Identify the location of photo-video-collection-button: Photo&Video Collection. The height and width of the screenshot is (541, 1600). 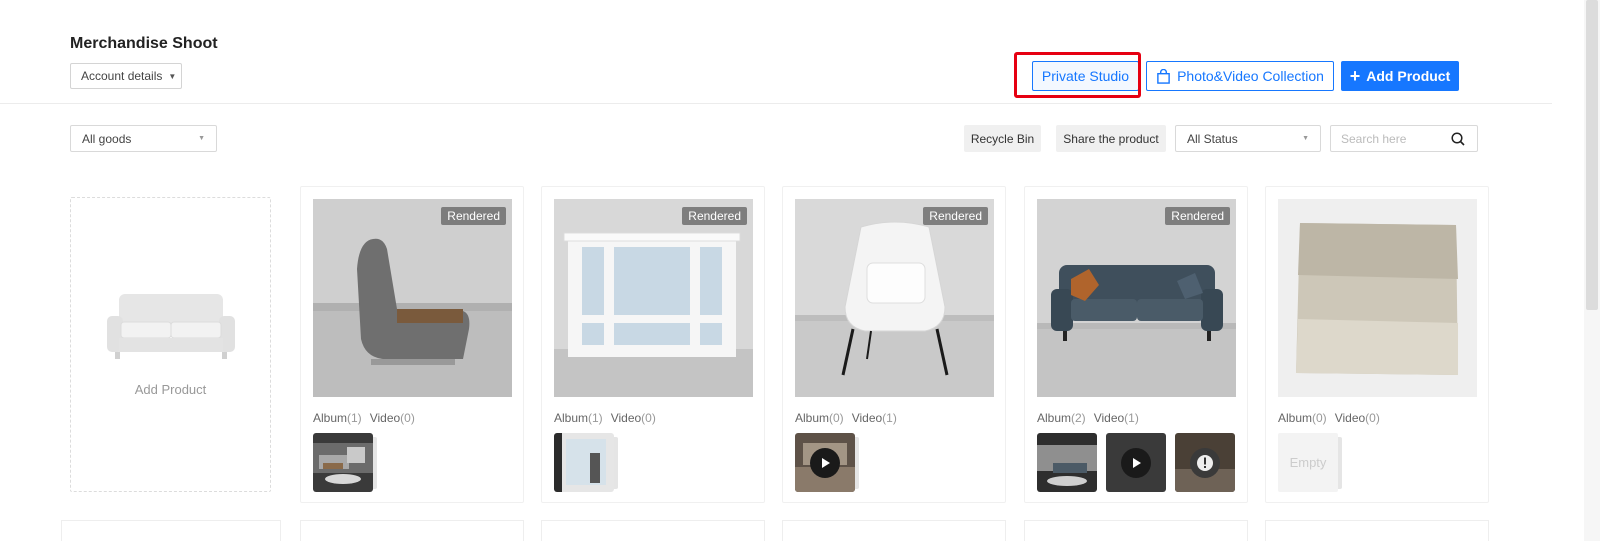
(1240, 76).